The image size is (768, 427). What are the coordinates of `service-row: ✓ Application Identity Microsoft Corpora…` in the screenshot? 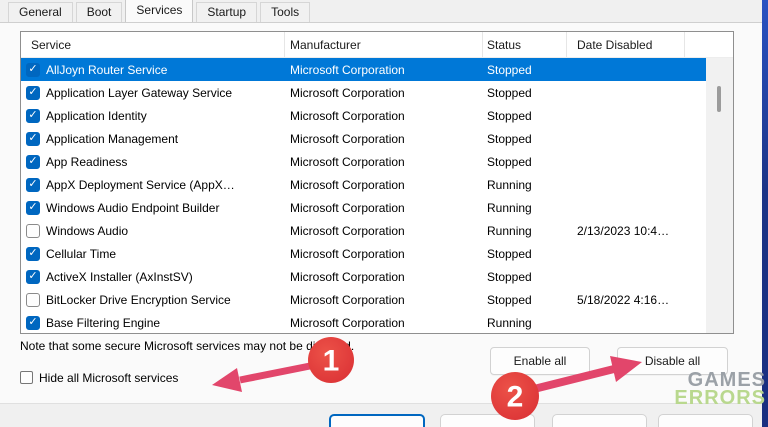 It's located at (377, 115).